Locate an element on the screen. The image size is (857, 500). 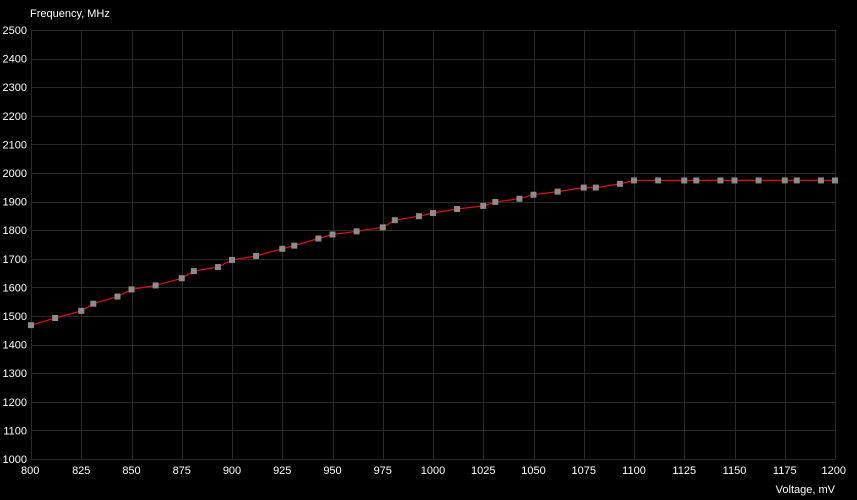
y-tick-label: 2400 is located at coordinates (15, 60).